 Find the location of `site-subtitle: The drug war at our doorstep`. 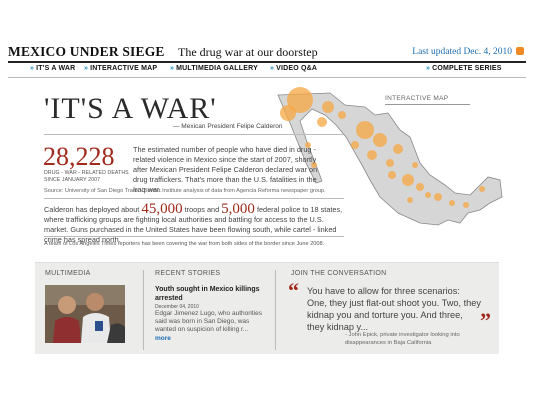

site-subtitle: The drug war at our doorstep is located at coordinates (248, 52).